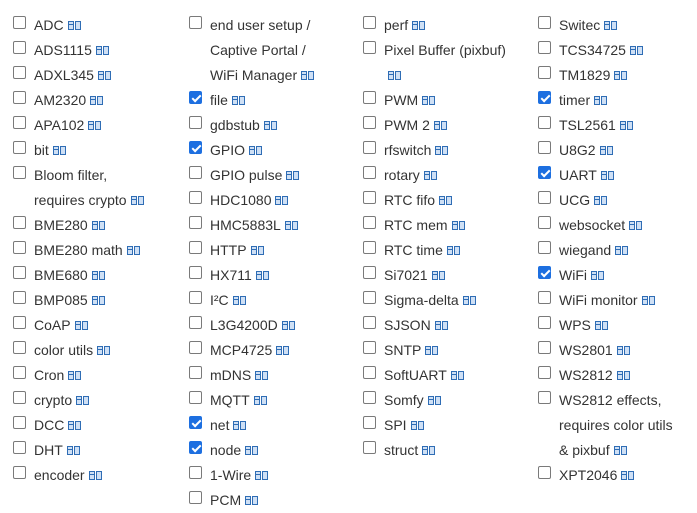  What do you see at coordinates (544, 322) in the screenshot?
I see `module-checkbox-wps` at bounding box center [544, 322].